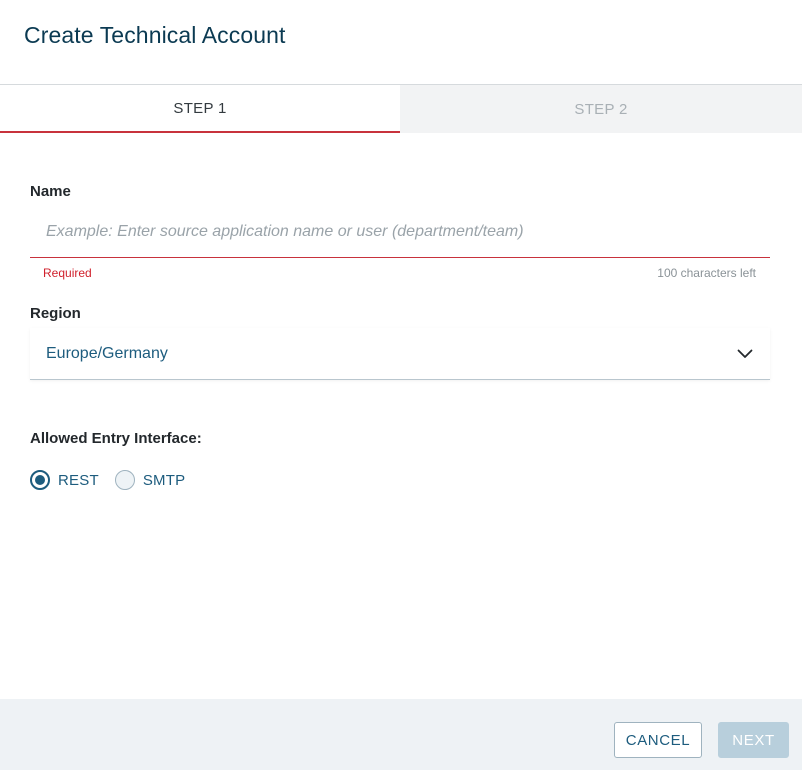 The image size is (802, 770). What do you see at coordinates (40, 480) in the screenshot?
I see `radio-button-rest` at bounding box center [40, 480].